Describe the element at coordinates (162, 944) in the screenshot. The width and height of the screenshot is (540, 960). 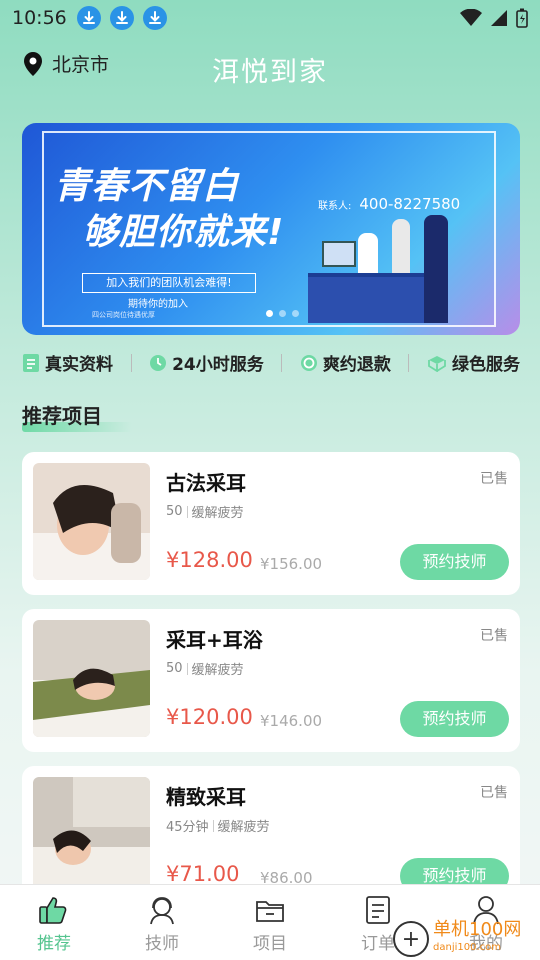
I see `tab-label: 技师` at that location.